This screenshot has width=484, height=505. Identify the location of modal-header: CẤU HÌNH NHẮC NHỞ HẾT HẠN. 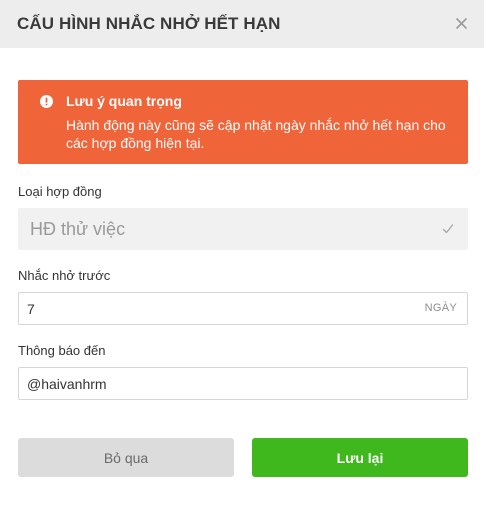
(242, 24).